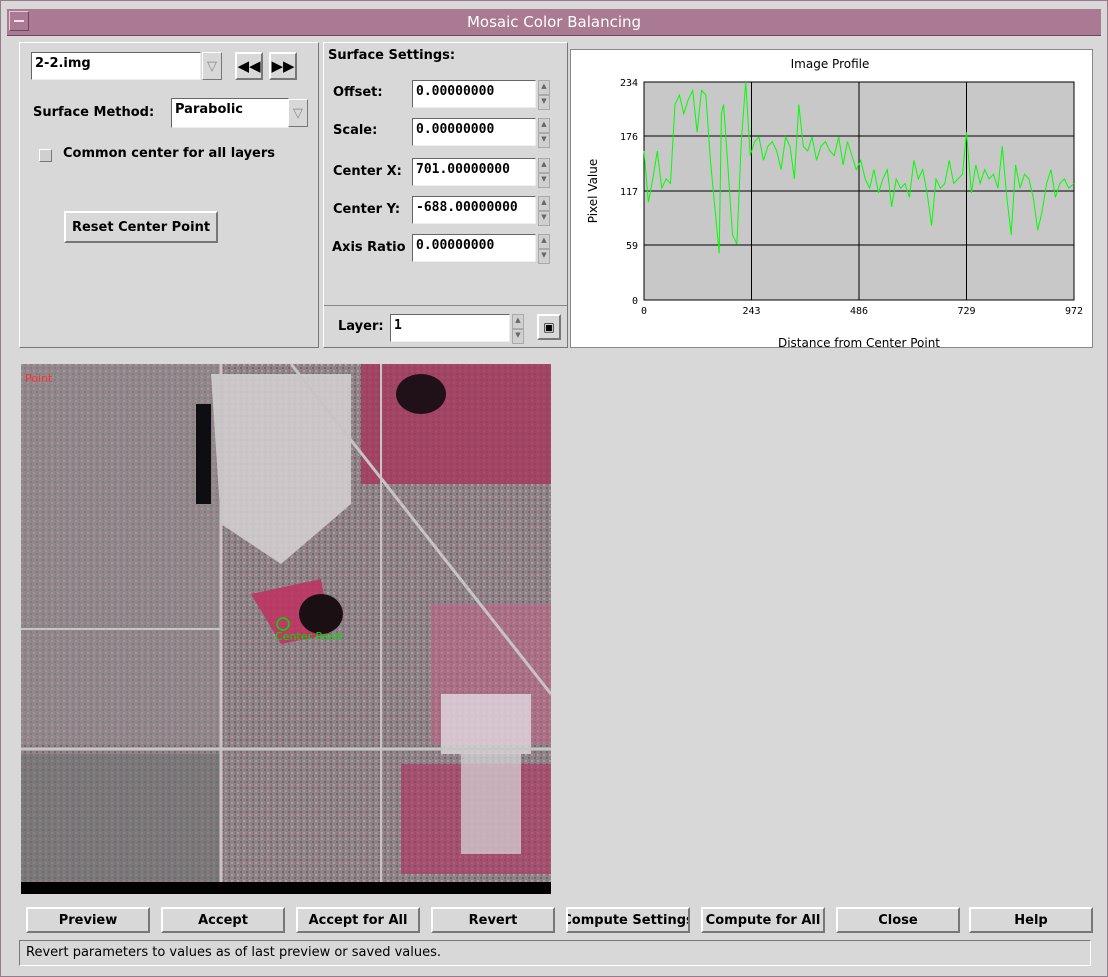  I want to click on revert-button: Revert, so click(493, 920).